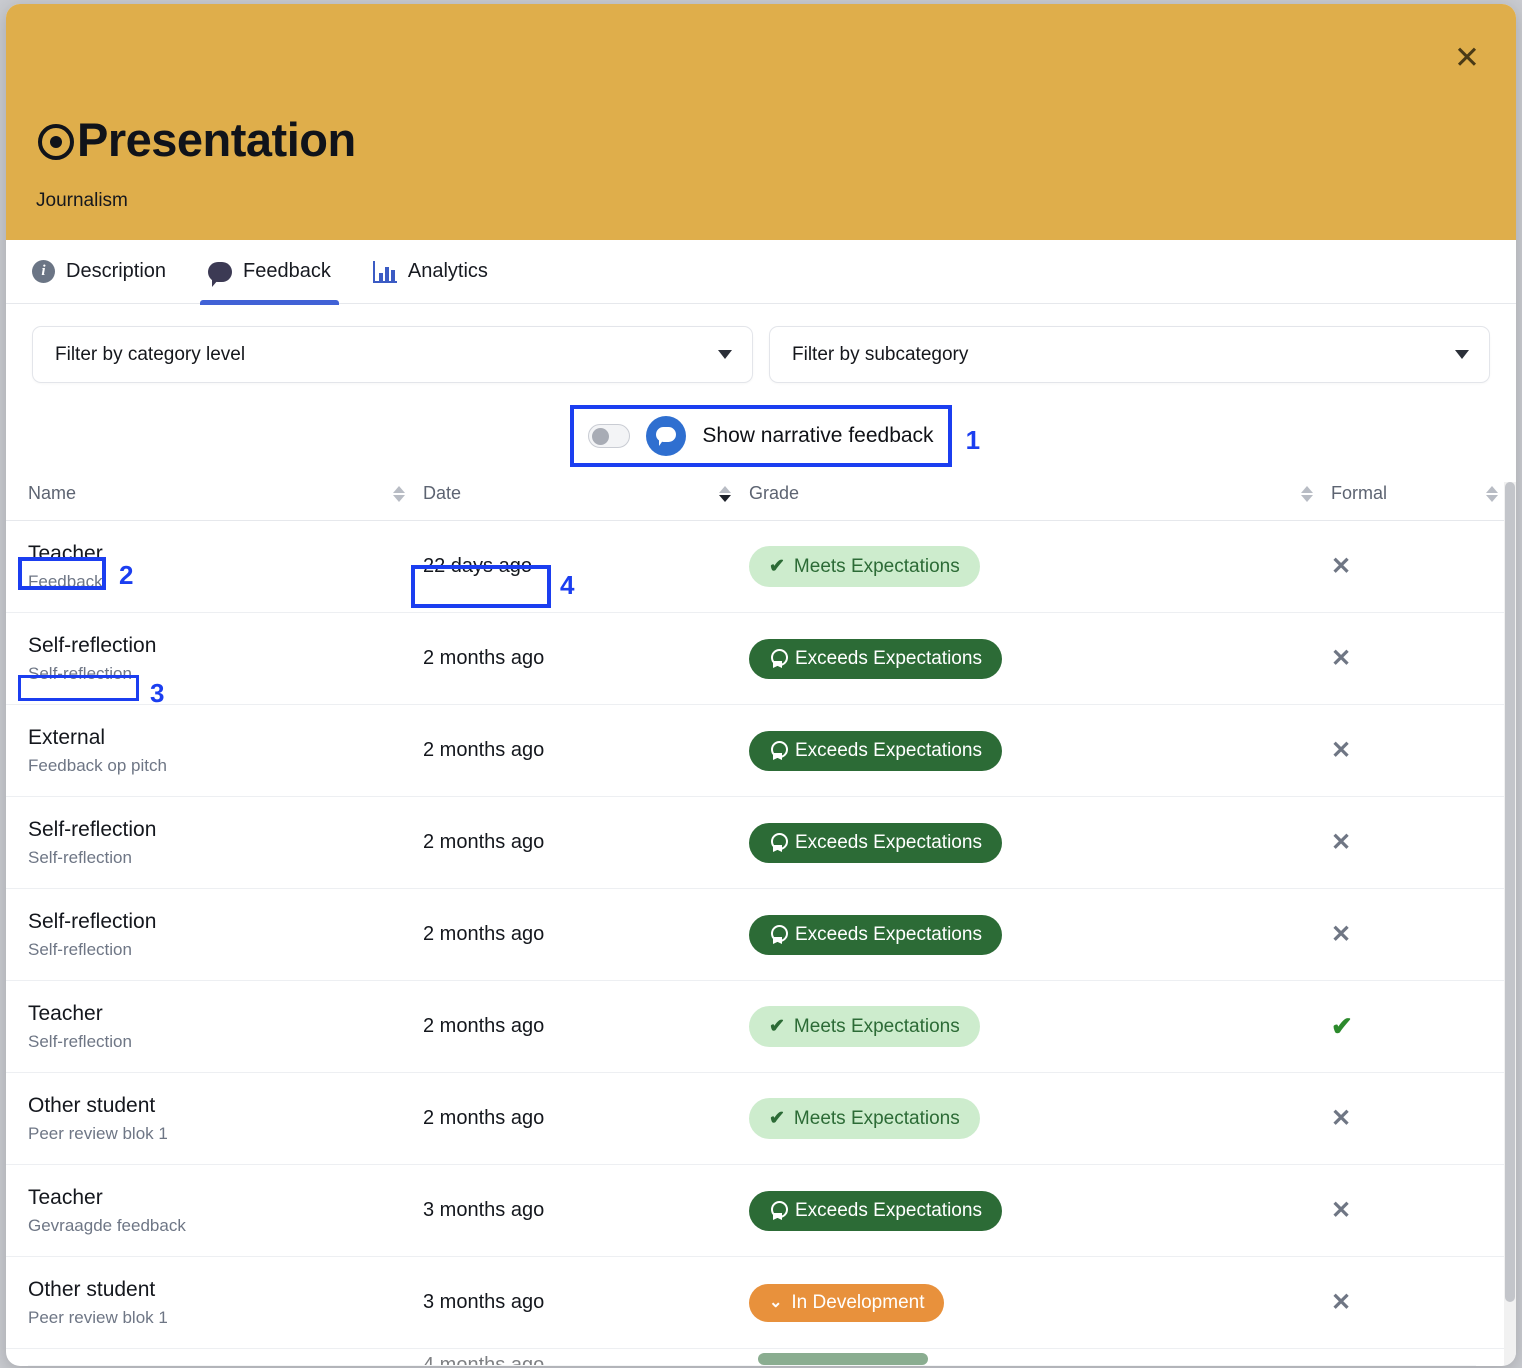  What do you see at coordinates (43, 271) in the screenshot?
I see `info-icon: i` at bounding box center [43, 271].